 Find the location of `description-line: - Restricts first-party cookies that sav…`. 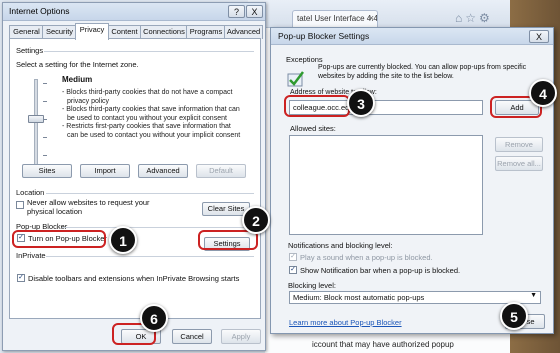

description-line: - Restricts first-party cookies that sav… is located at coordinates (146, 126).